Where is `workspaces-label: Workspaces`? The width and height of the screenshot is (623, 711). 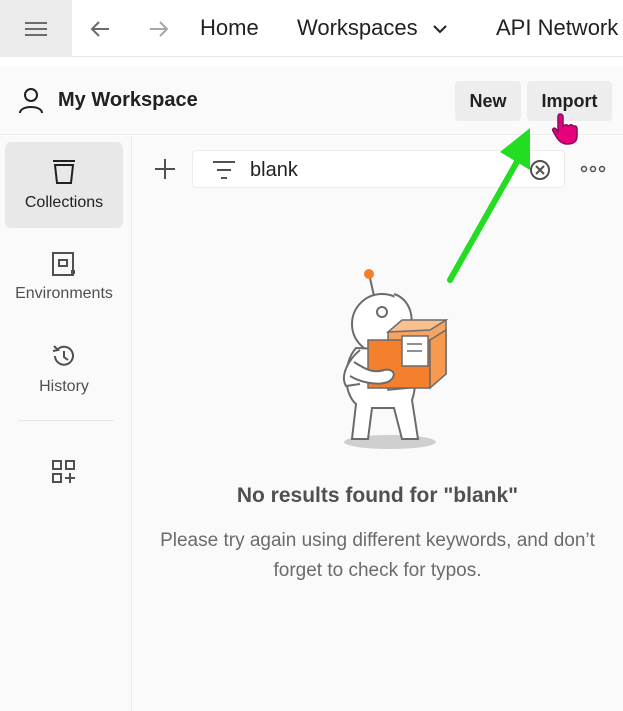 workspaces-label: Workspaces is located at coordinates (357, 27).